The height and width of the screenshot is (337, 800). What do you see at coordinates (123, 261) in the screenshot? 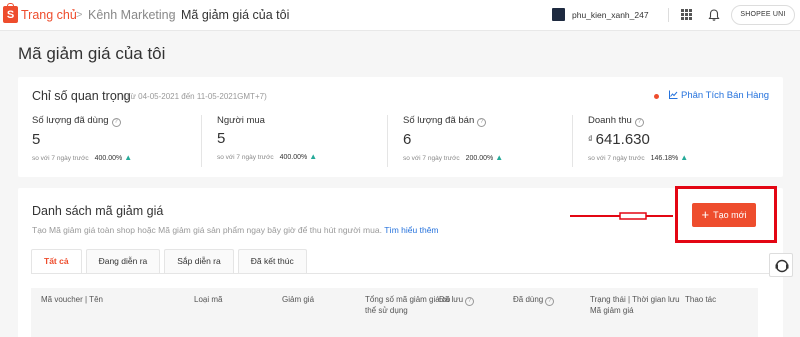
I see `tab-ongoing: Đang diễn ra` at bounding box center [123, 261].